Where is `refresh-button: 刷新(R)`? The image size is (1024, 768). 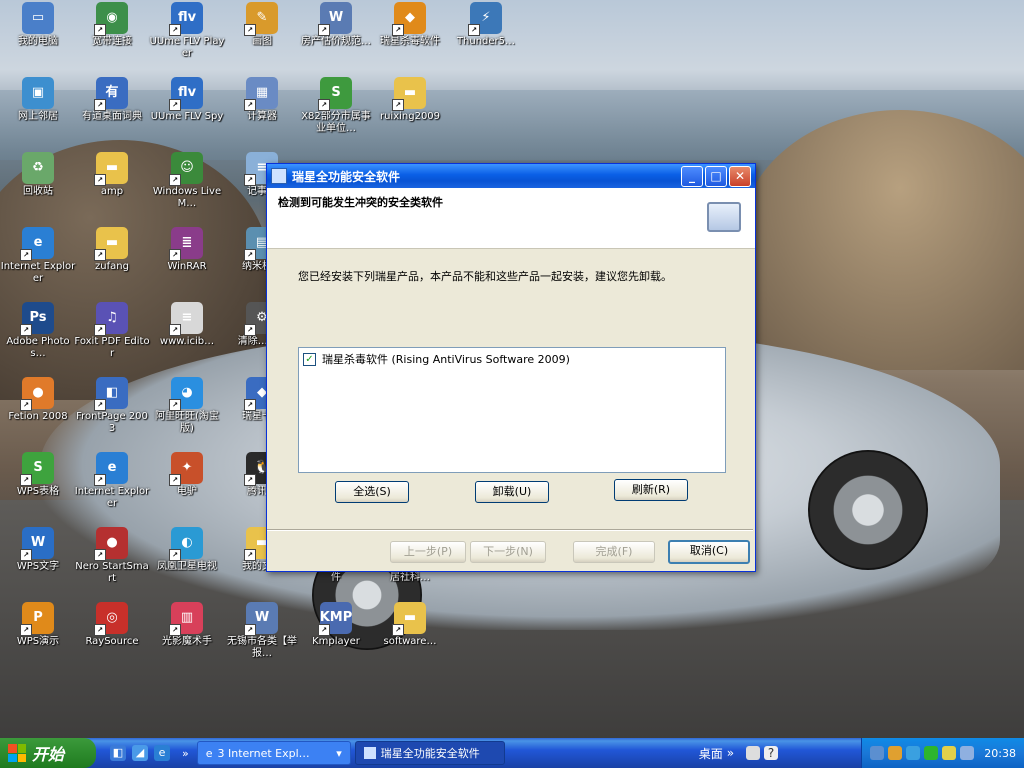 refresh-button: 刷新(R) is located at coordinates (651, 490).